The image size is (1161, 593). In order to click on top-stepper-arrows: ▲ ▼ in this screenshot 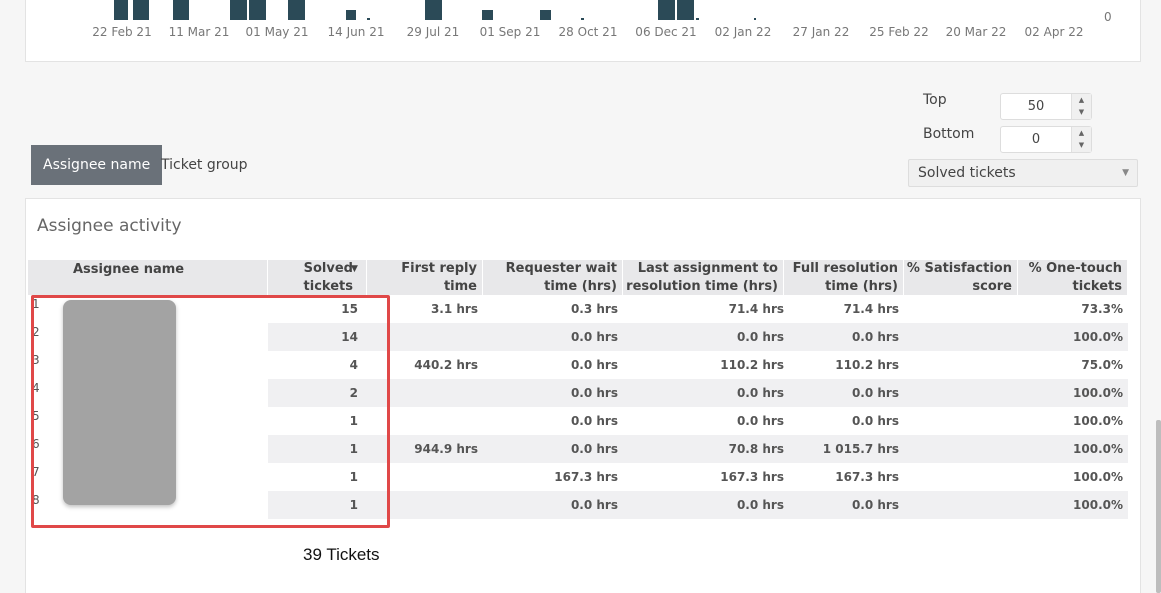, I will do `click(1081, 106)`.